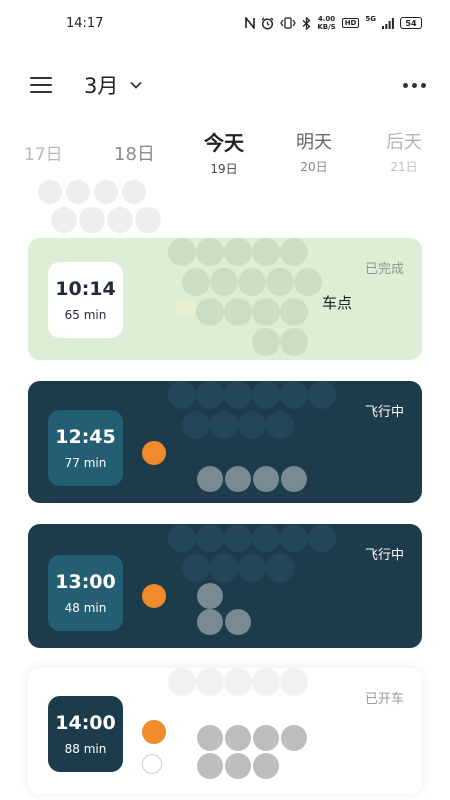 The height and width of the screenshot is (800, 450). Describe the element at coordinates (225, 85) in the screenshot. I see `header: 3月` at that location.